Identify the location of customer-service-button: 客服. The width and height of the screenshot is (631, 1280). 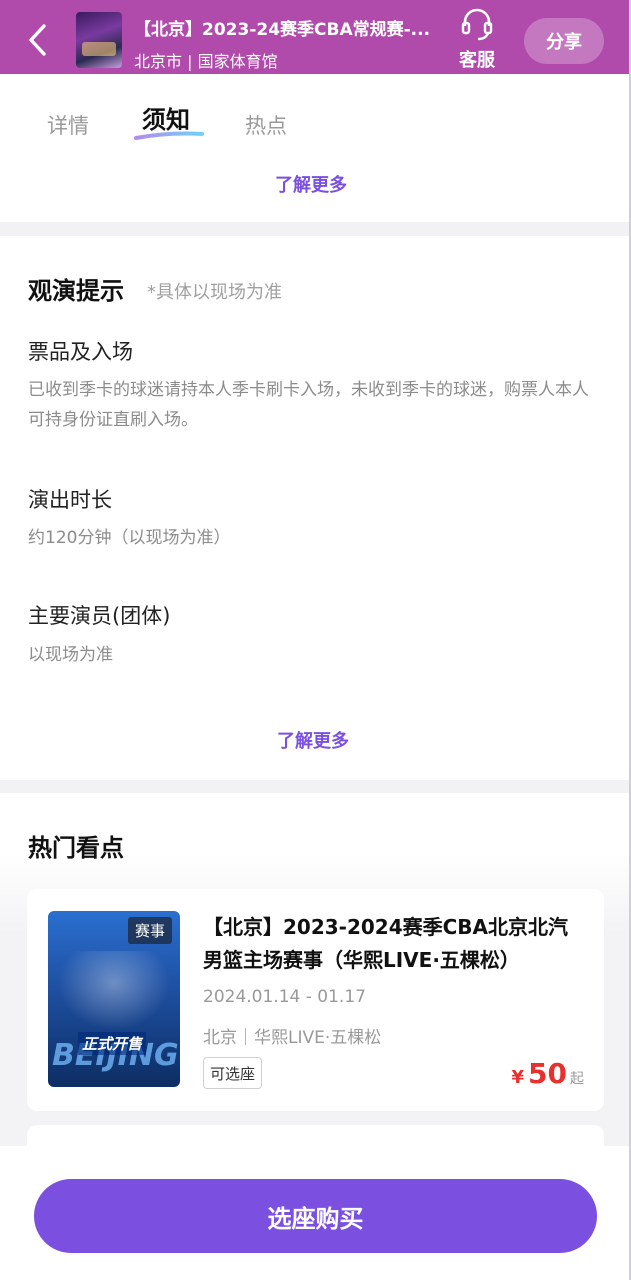
(477, 38).